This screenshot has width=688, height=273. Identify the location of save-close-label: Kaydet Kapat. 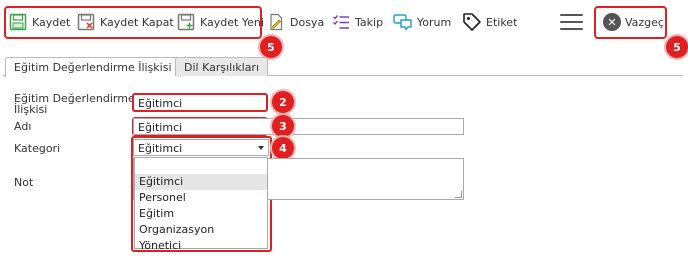
(137, 22).